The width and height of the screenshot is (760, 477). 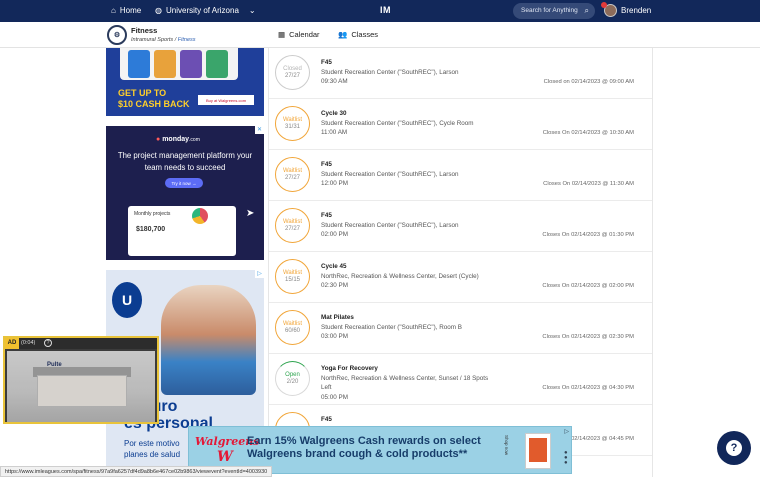 I want to click on home-icon: ⌂, so click(x=113, y=10).